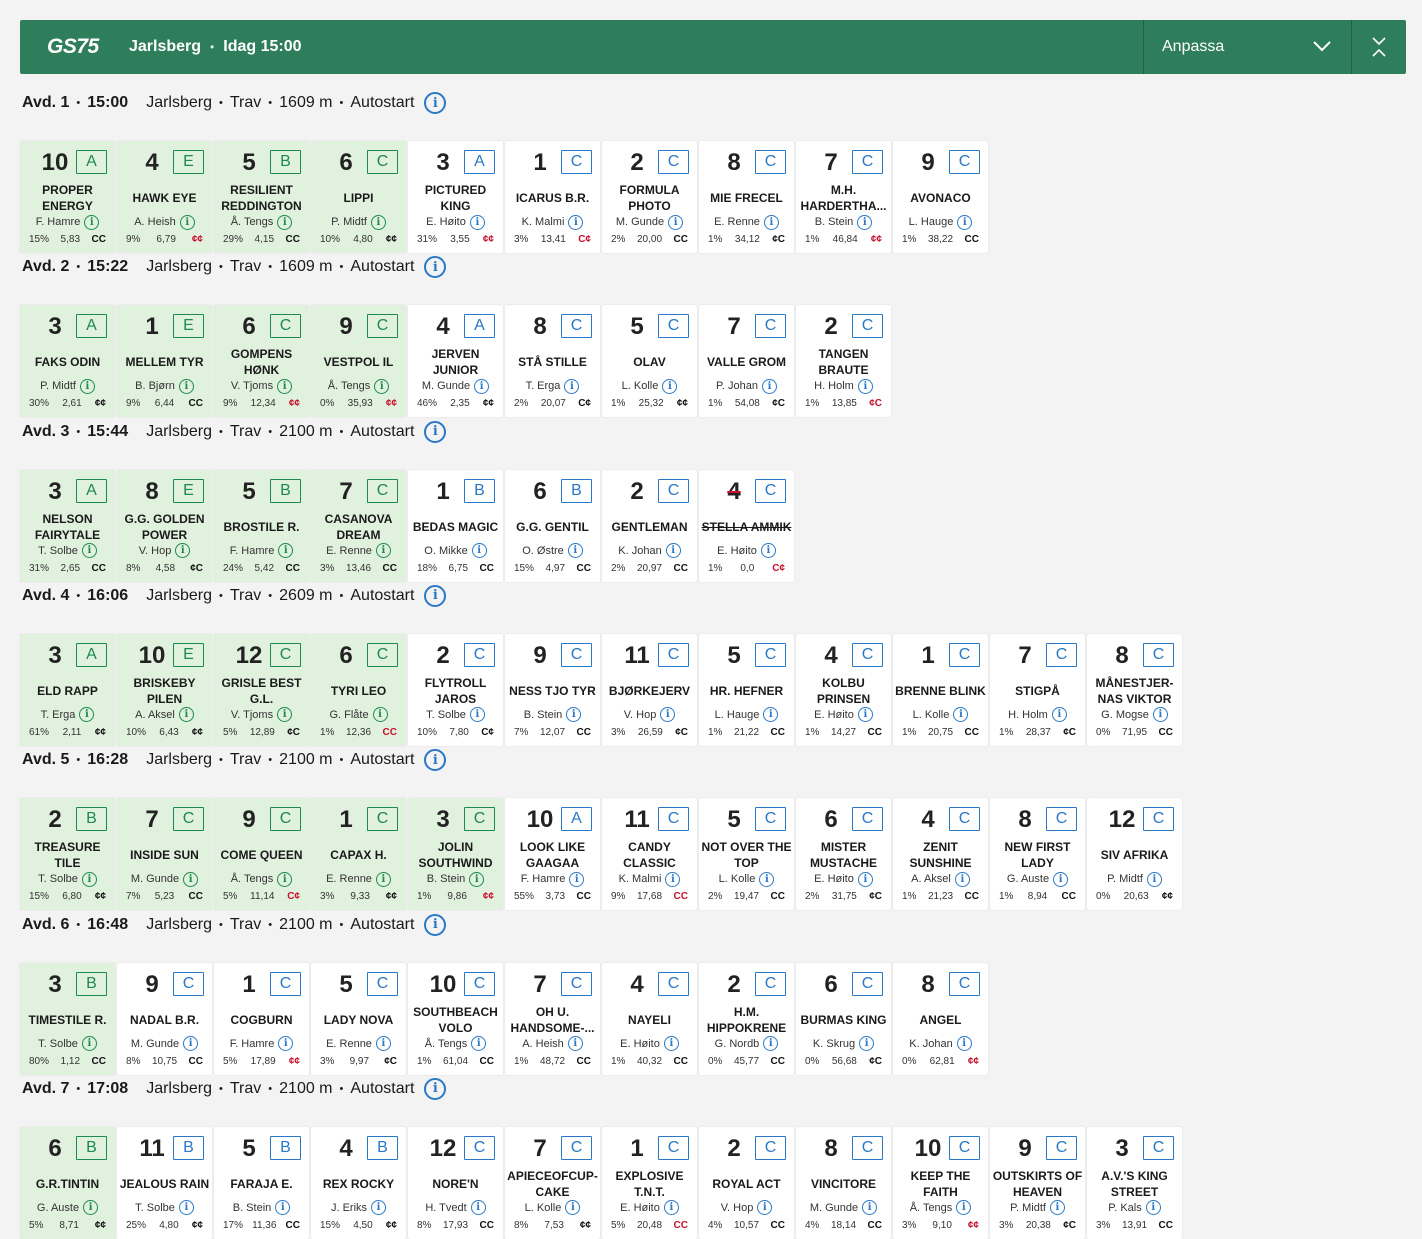 This screenshot has height=1239, width=1422. What do you see at coordinates (67, 1018) in the screenshot?
I see `horse-card: 3 B TIMESTILE R. T. Solbe i 80% 1,12 CC` at bounding box center [67, 1018].